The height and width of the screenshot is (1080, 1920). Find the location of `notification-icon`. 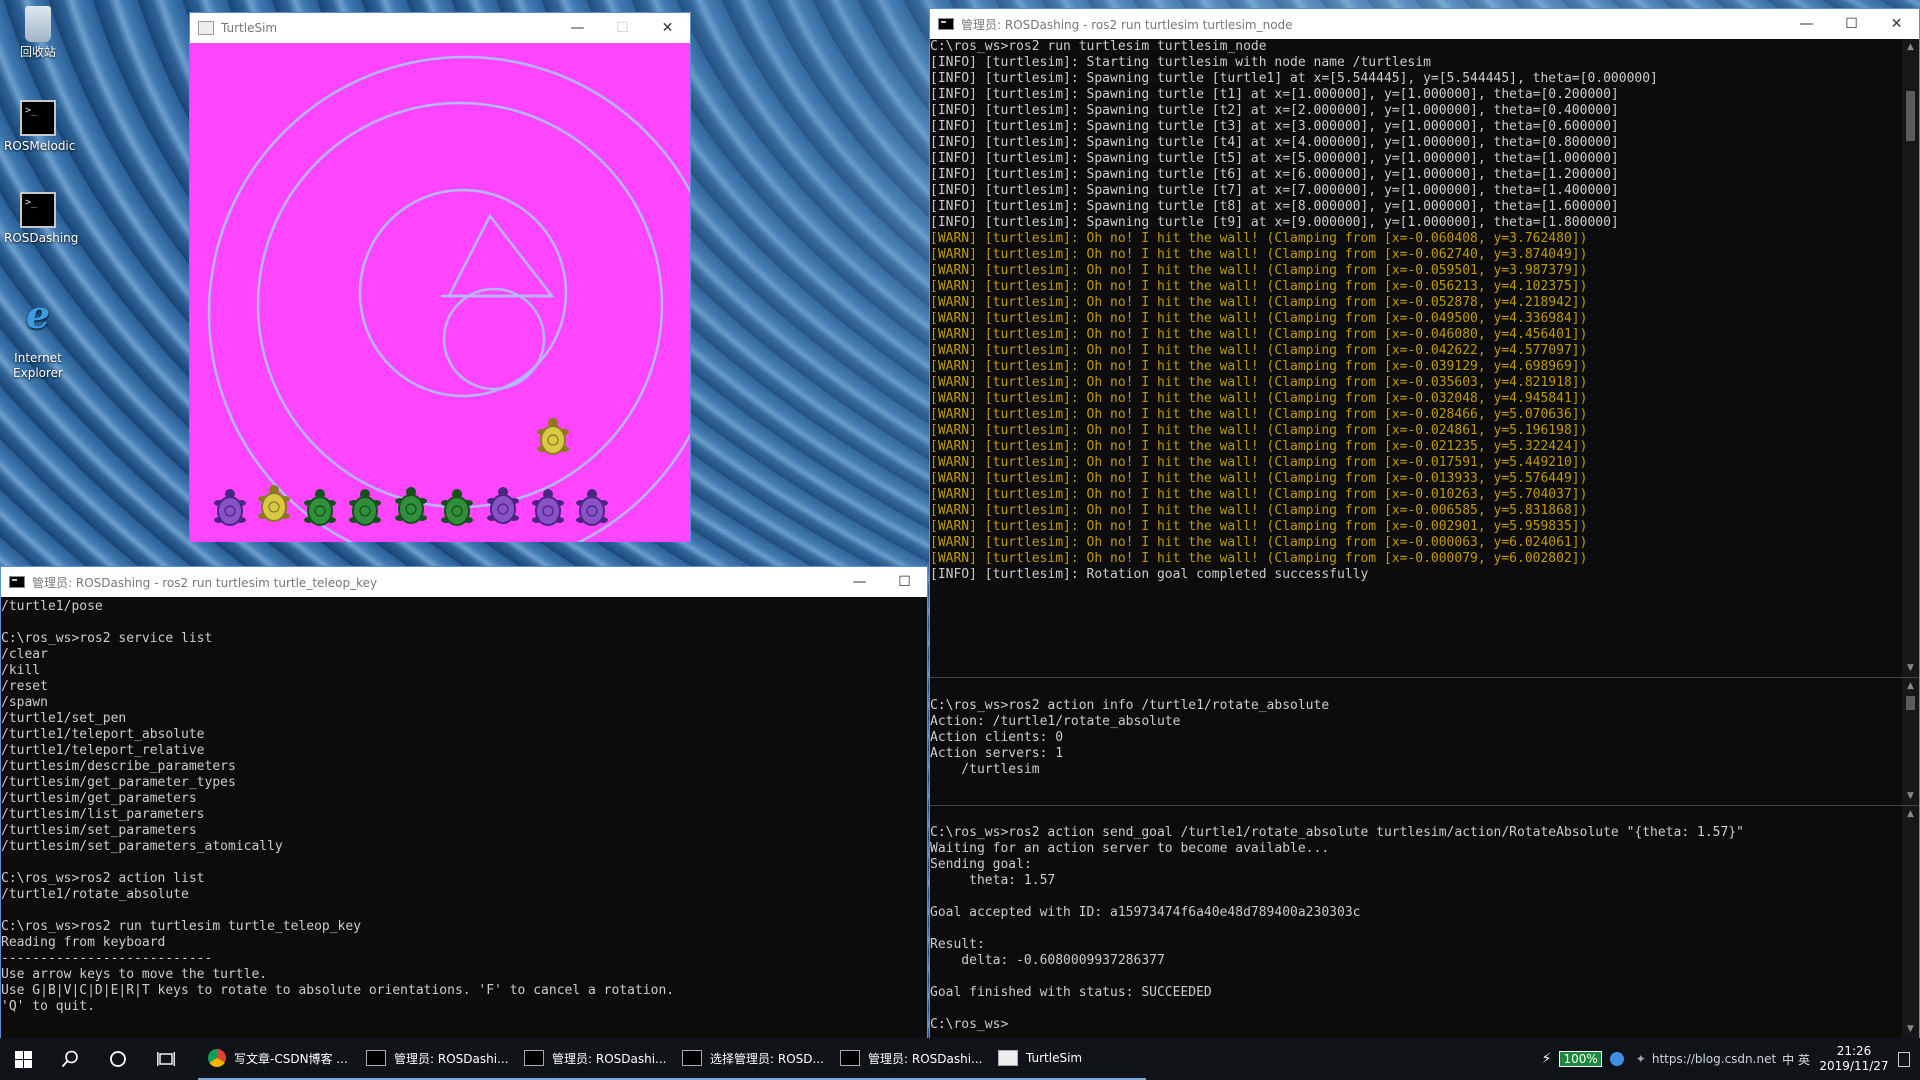

notification-icon is located at coordinates (1904, 1059).